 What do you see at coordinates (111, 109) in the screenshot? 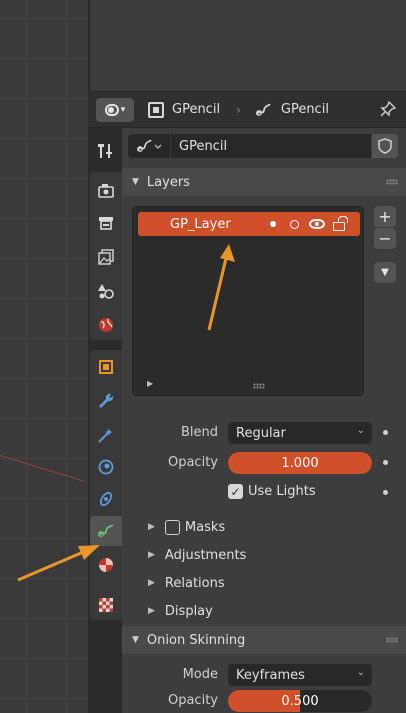
I see `properties-editor-icon` at bounding box center [111, 109].